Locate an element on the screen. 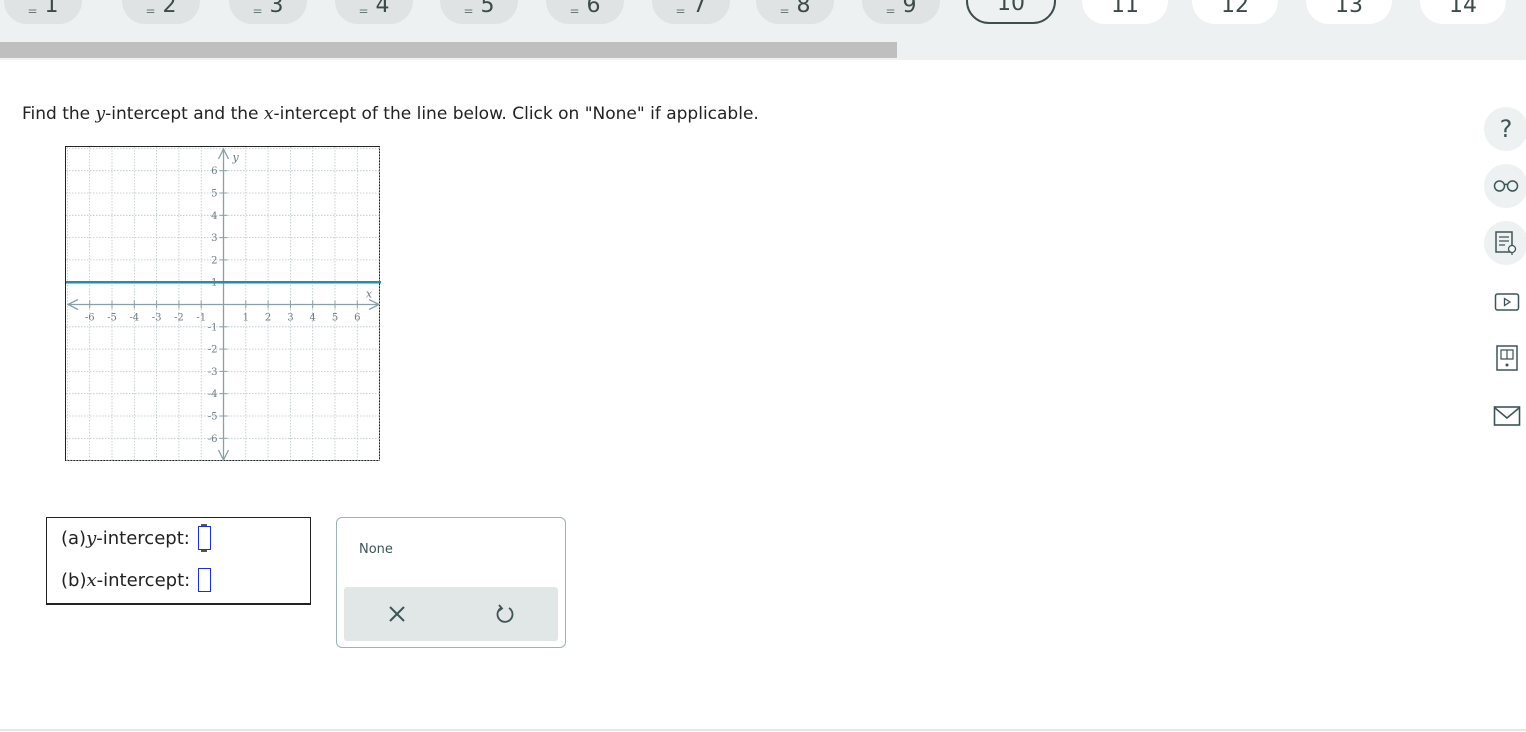 Image resolution: width=1526 pixels, height=732 pixels. x-intercept-input is located at coordinates (205, 580).